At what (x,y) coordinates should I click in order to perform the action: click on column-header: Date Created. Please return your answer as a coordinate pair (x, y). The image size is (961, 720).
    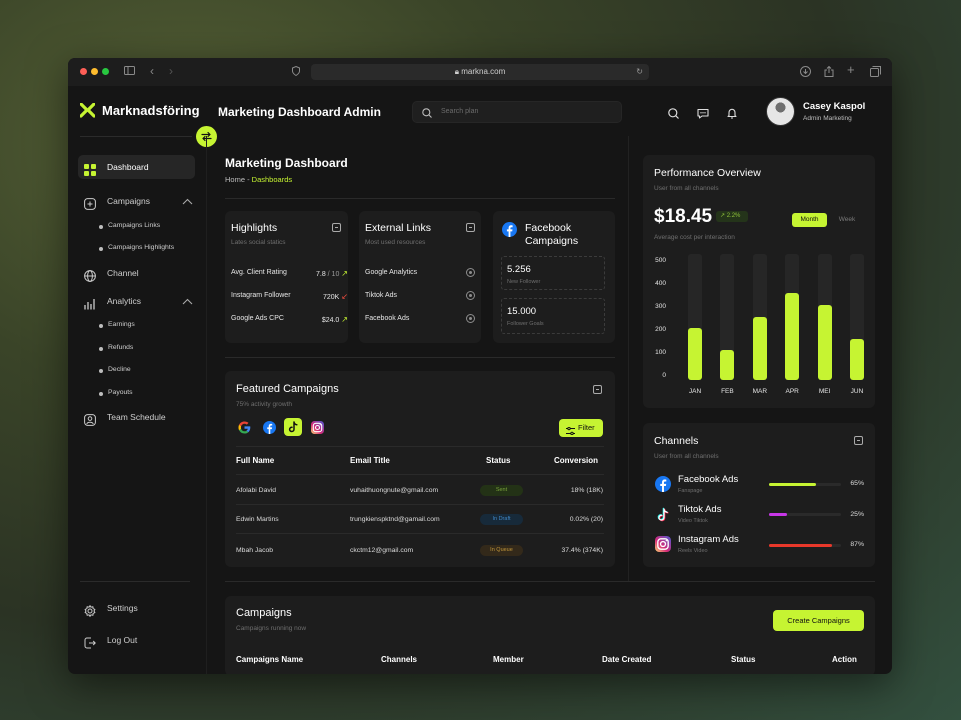
    Looking at the image, I should click on (626, 659).